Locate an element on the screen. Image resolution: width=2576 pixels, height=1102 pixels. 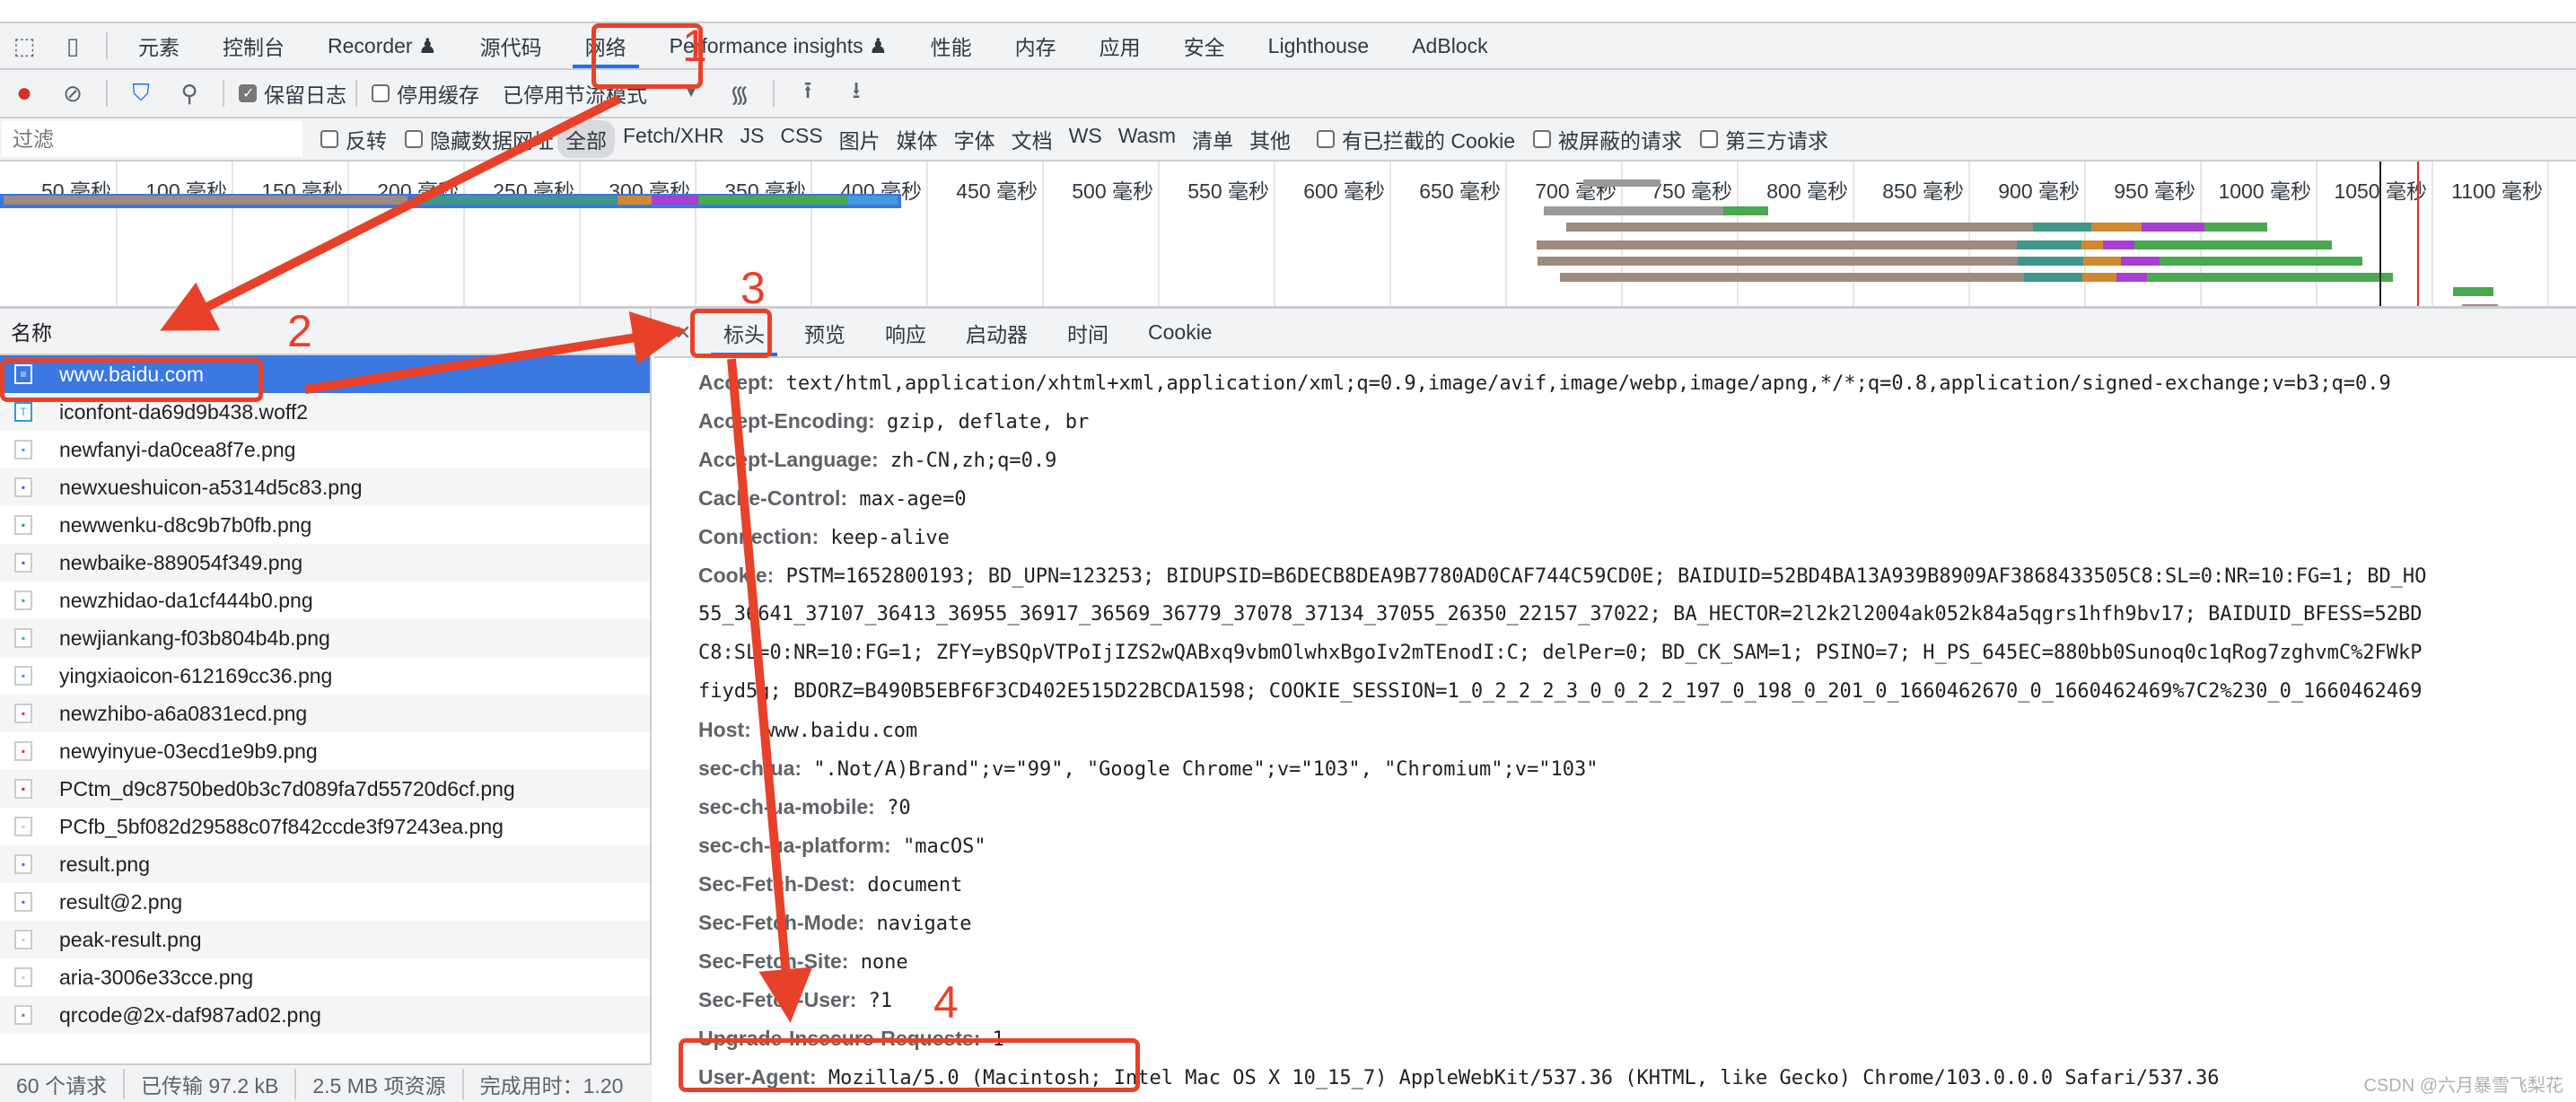
request-row: ▪ newwenku-d8c9b7b0fb.png is located at coordinates (325, 525).